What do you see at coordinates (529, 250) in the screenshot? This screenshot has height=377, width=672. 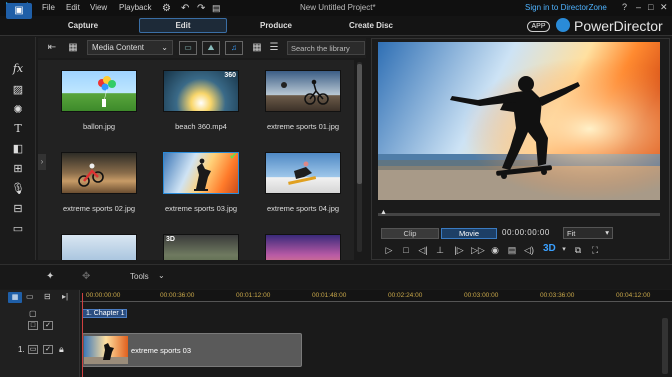 I see `volume-icon: ◁)` at bounding box center [529, 250].